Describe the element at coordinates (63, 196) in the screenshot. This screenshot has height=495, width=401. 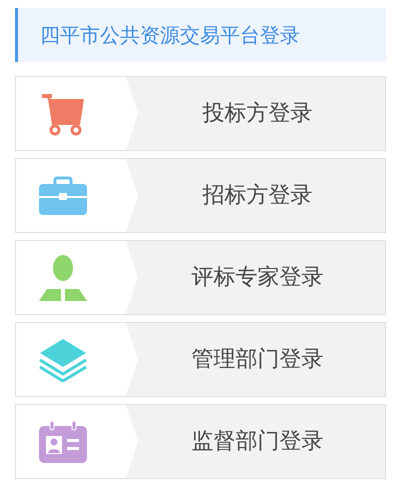
I see `briefcase-icon` at that location.